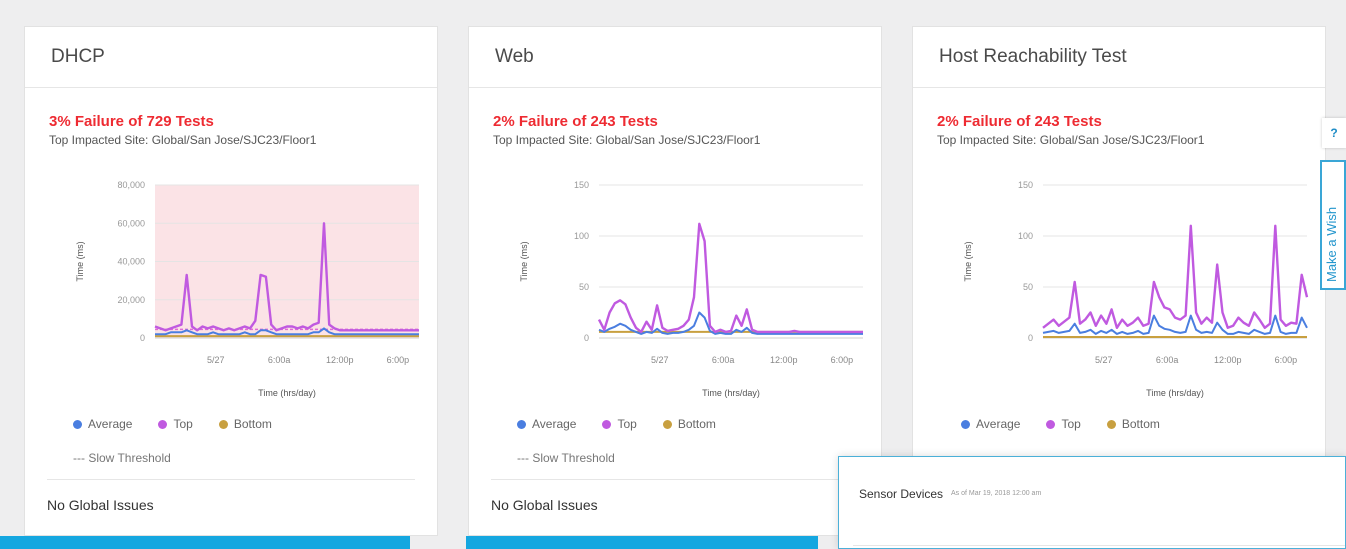  I want to click on card-title: DHCP, so click(231, 57).